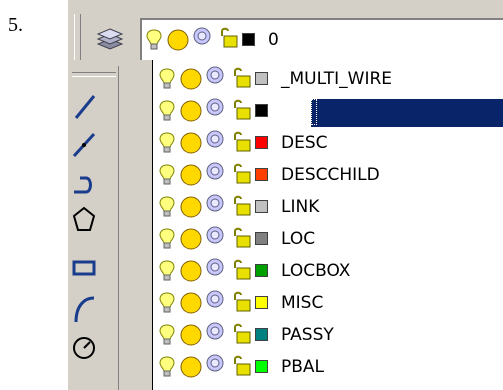 The height and width of the screenshot is (390, 503). I want to click on layer-row: MISC, so click(328, 303).